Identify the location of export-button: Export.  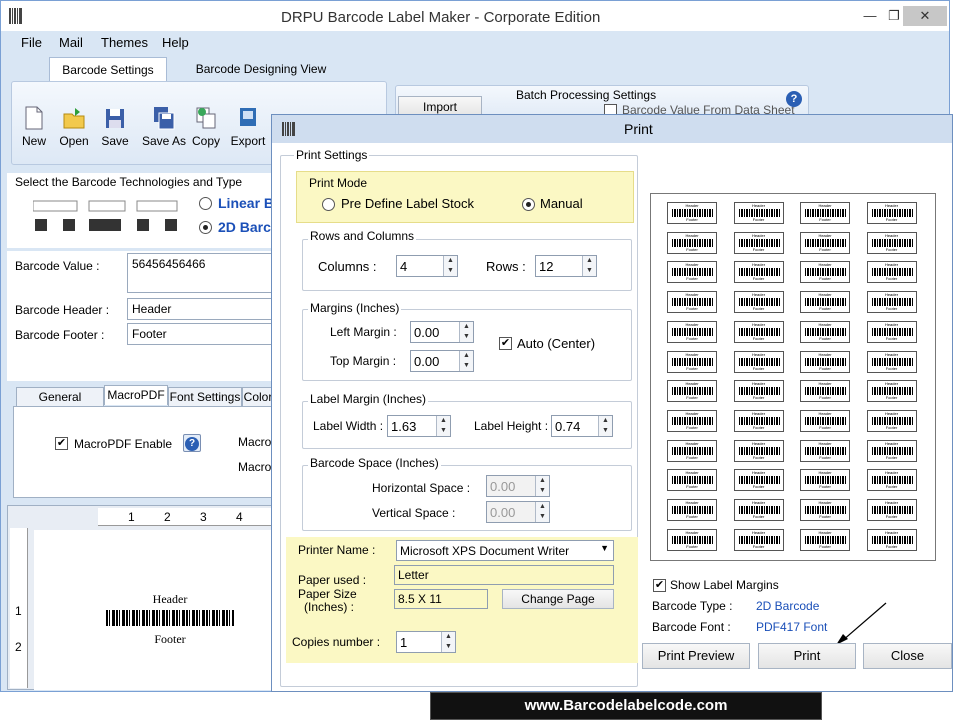
(248, 127).